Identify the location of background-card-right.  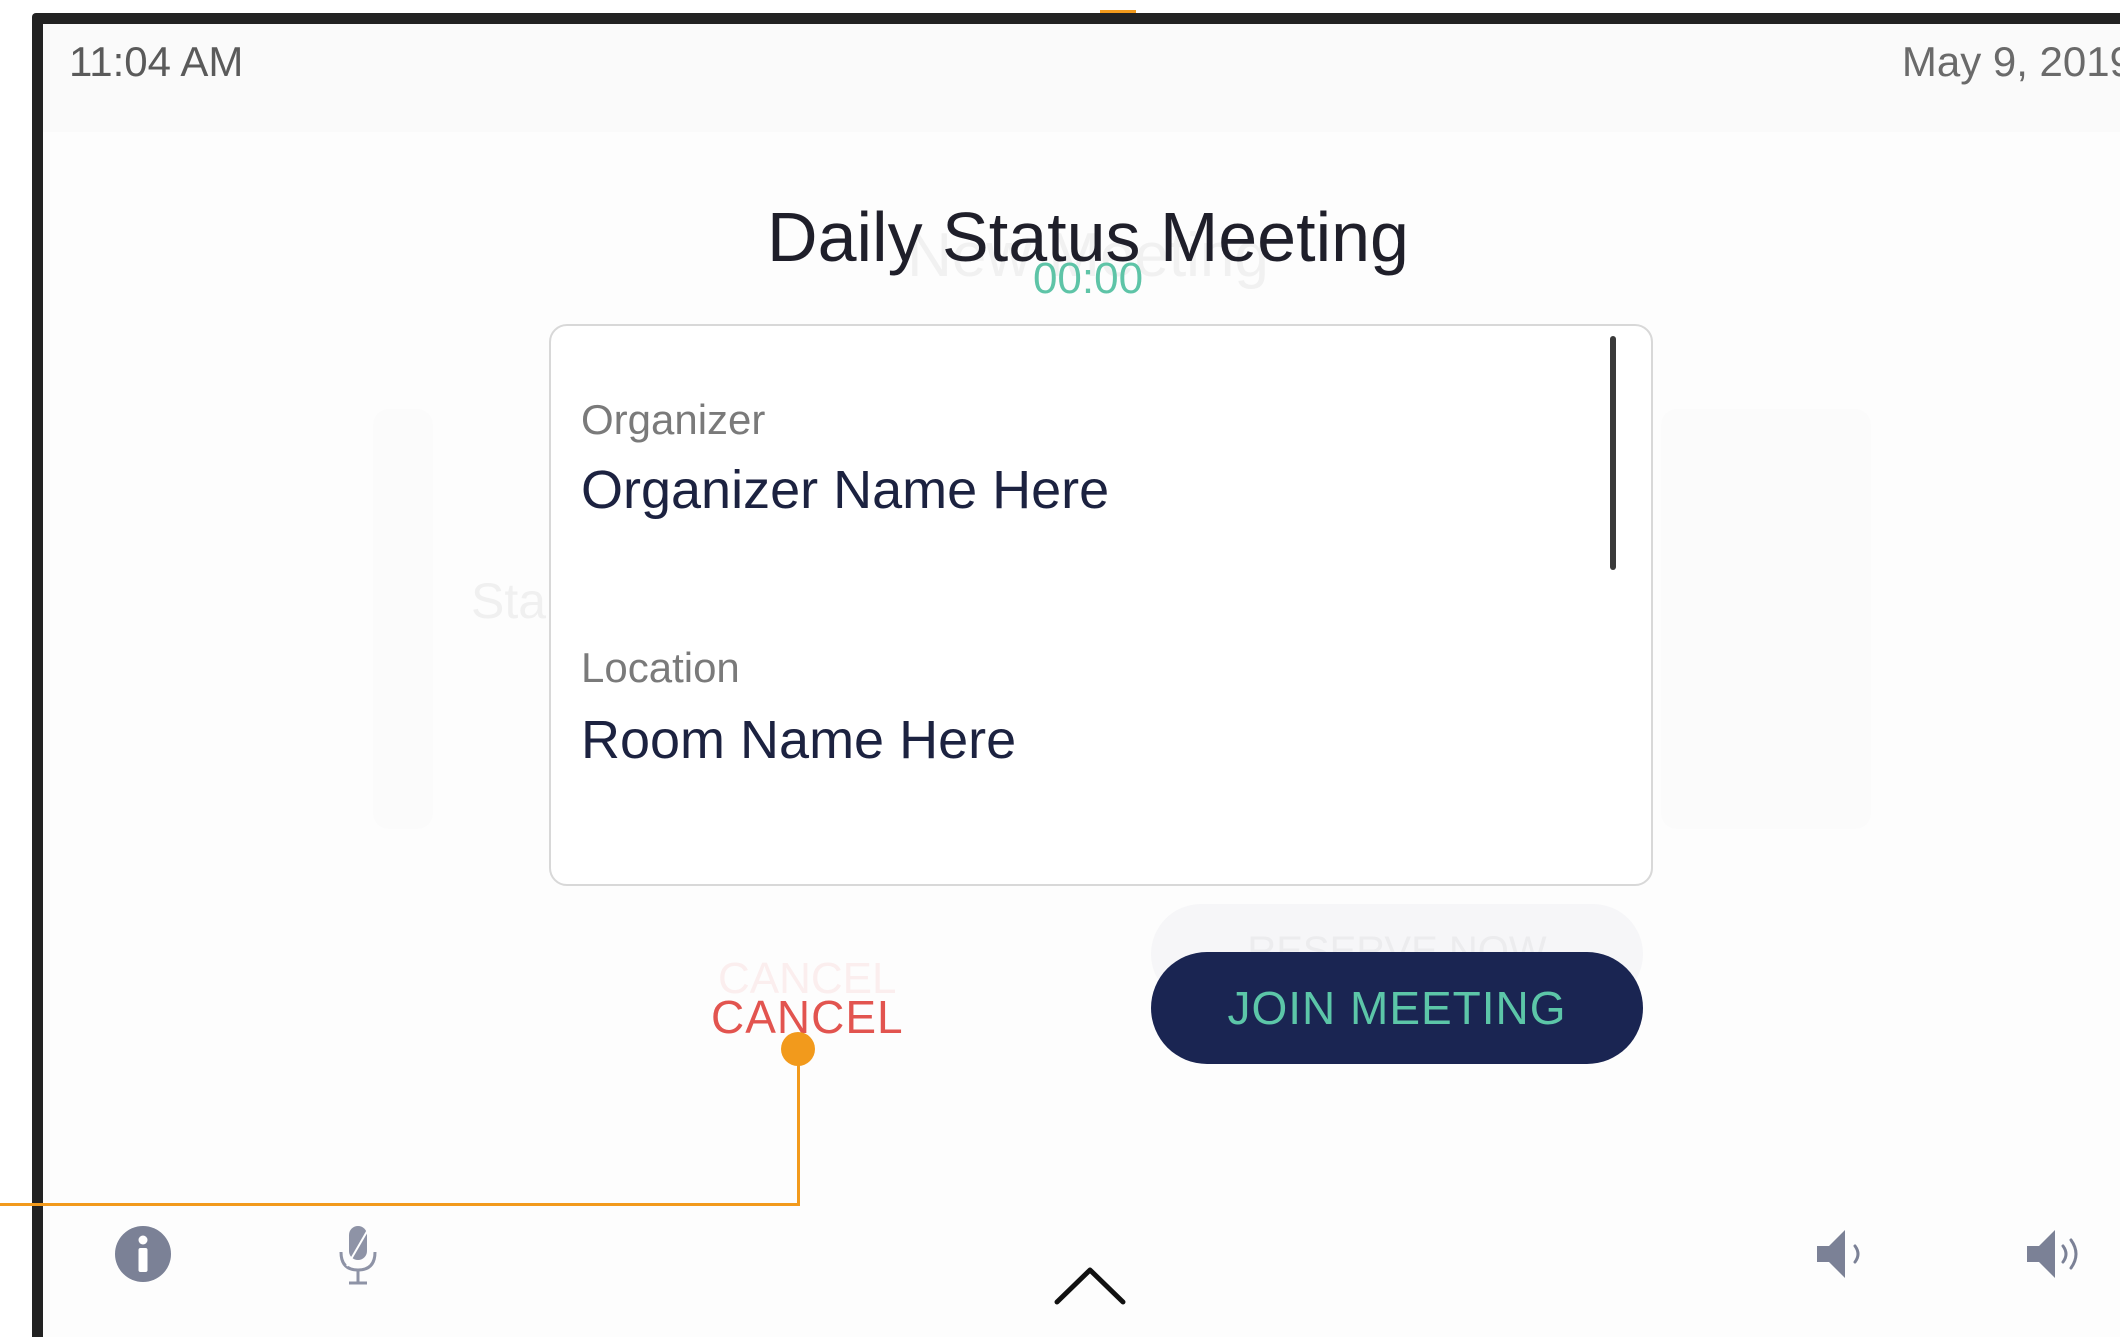
(1766, 619).